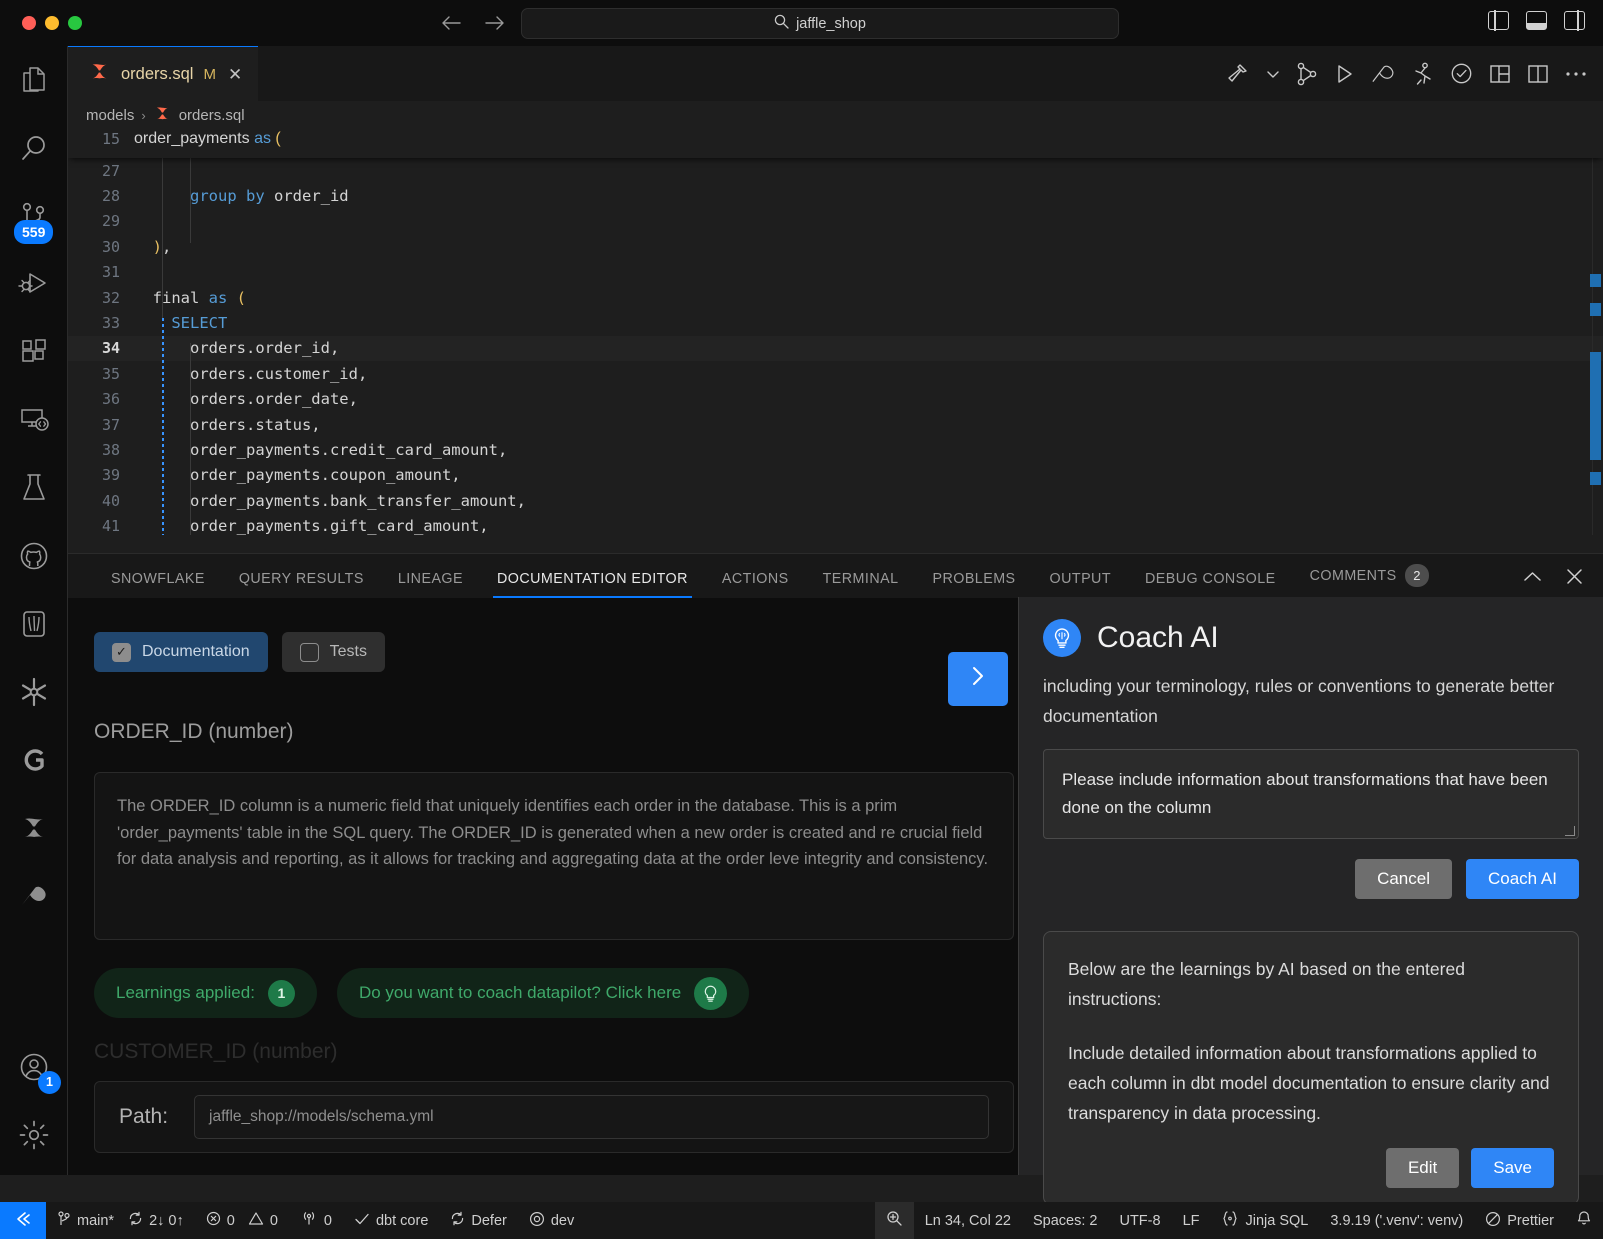 Image resolution: width=1603 pixels, height=1239 pixels. I want to click on sidebar-item-remote-explorer, so click(33, 420).